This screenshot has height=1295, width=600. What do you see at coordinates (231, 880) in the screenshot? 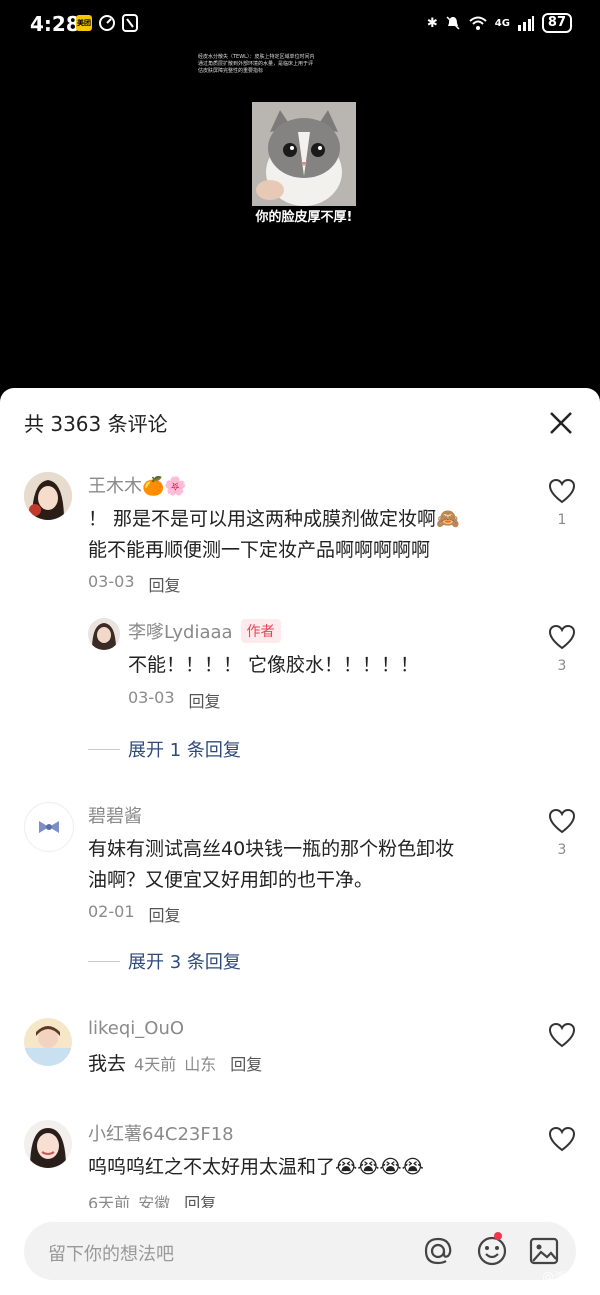
I see `comment-text-line: 油啊？又便宜又好用卸的也干净。` at bounding box center [231, 880].